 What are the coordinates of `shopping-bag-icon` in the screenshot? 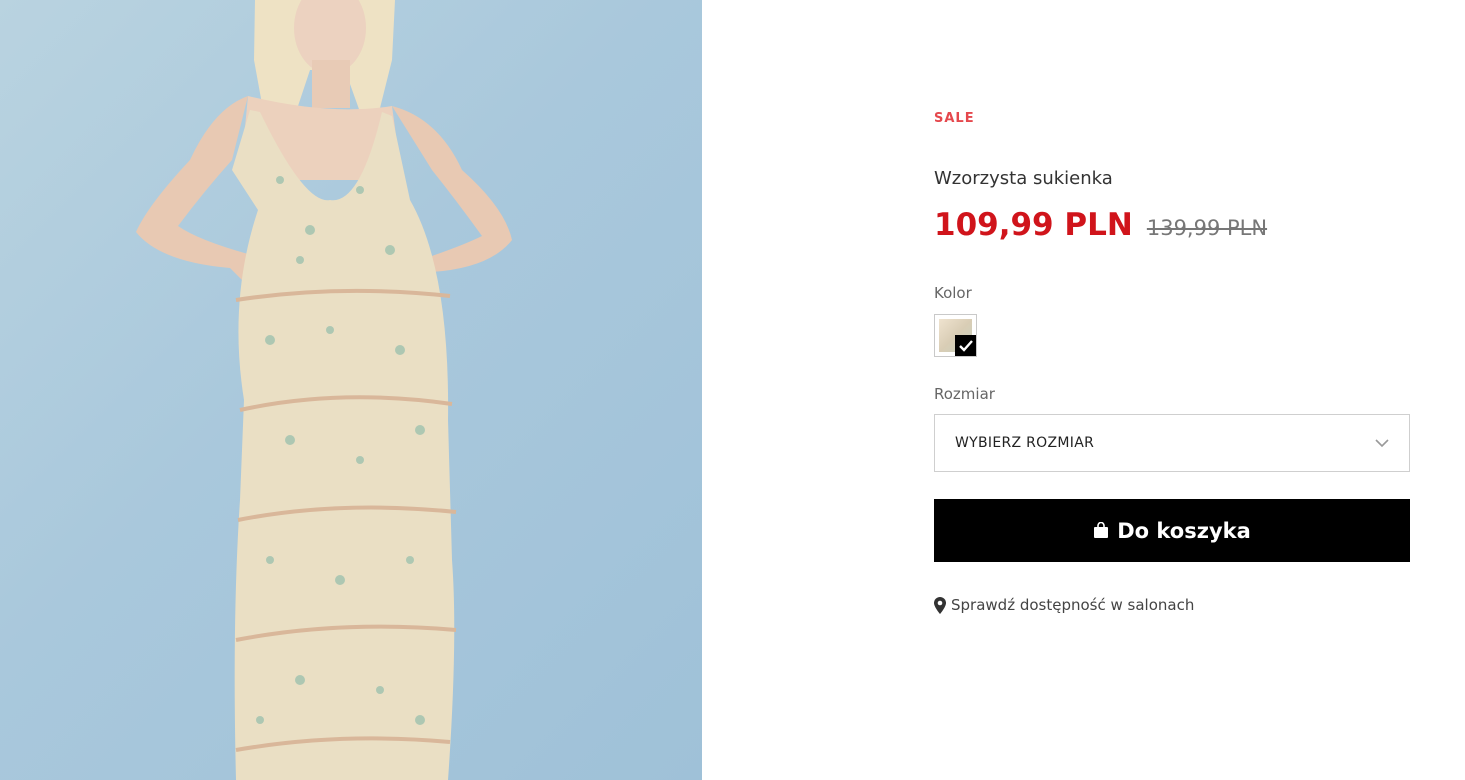 It's located at (1101, 530).